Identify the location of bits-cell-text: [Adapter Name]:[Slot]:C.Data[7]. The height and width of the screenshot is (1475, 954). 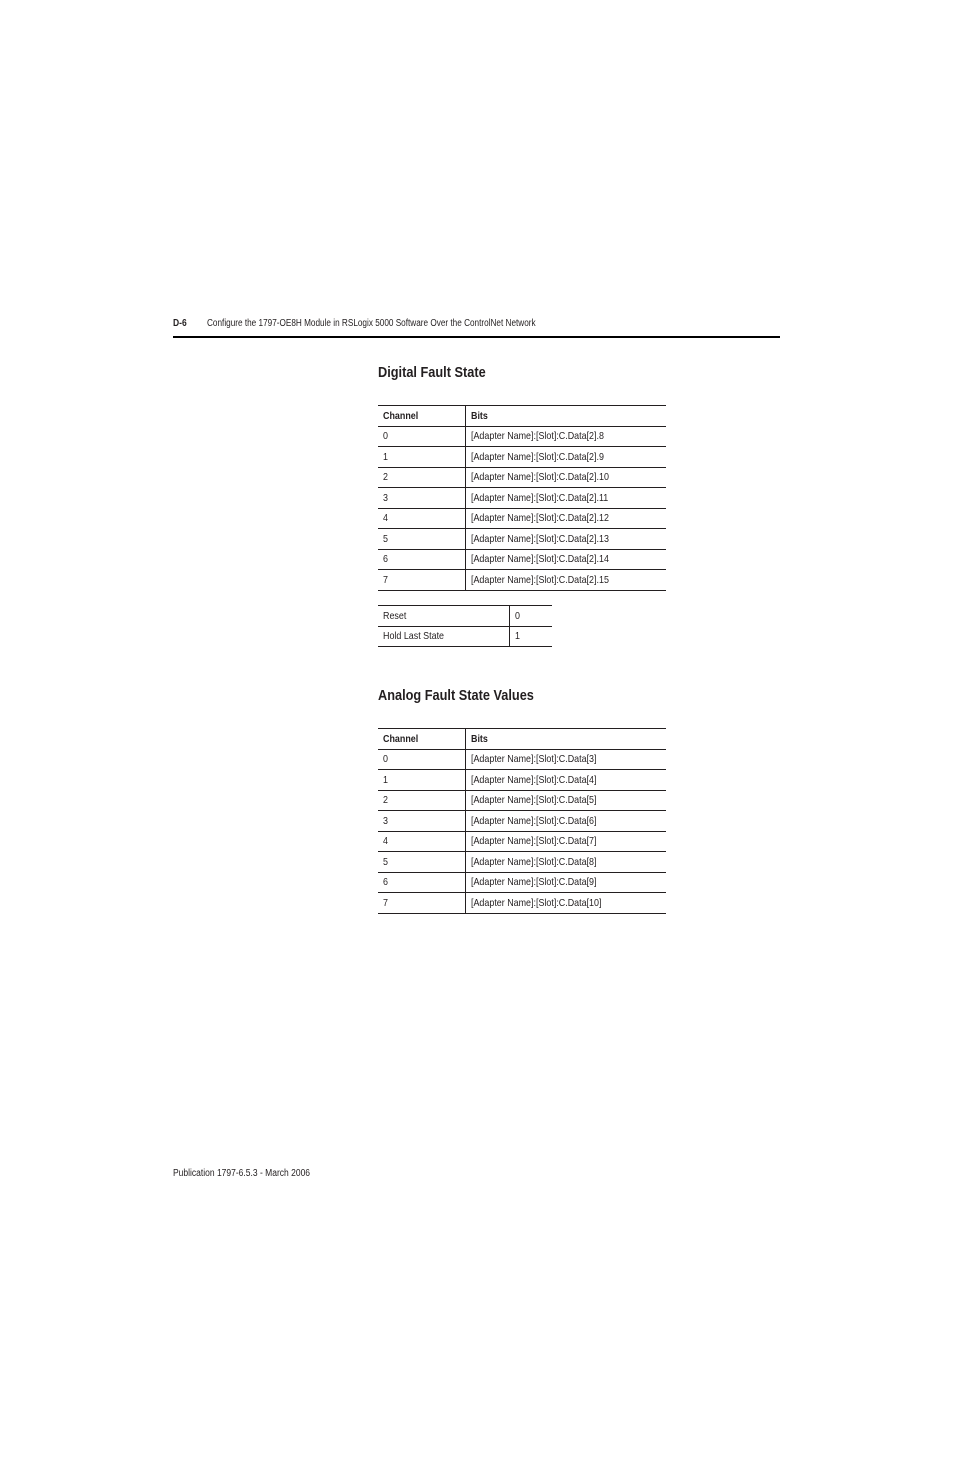
(533, 841).